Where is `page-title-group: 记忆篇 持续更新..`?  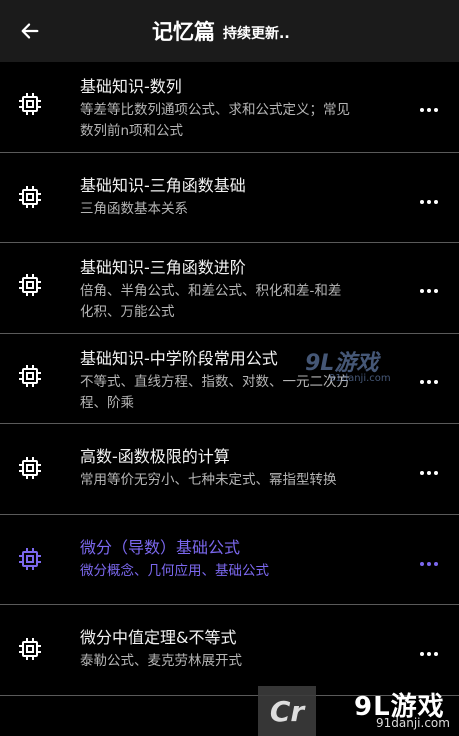
page-title-group: 记忆篇 持续更新.. is located at coordinates (221, 31).